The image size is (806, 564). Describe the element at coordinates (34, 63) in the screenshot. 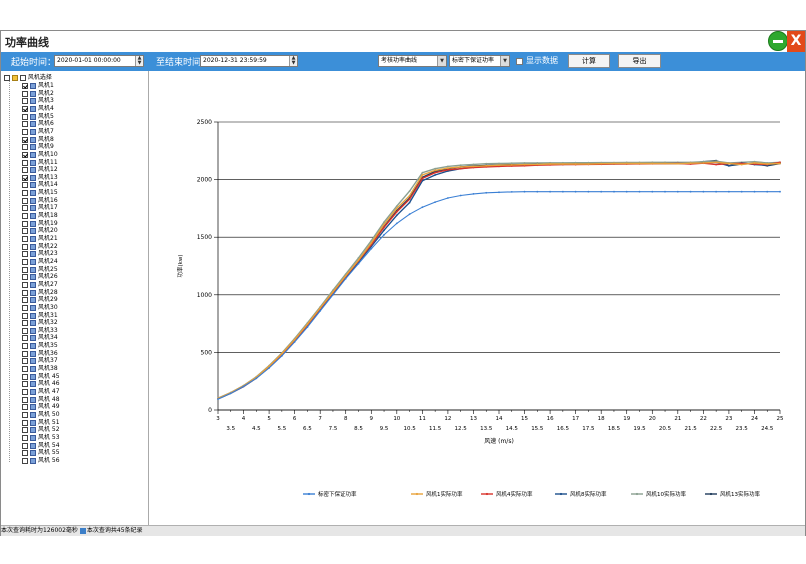

I see `start-time-label: 起始时间：` at that location.